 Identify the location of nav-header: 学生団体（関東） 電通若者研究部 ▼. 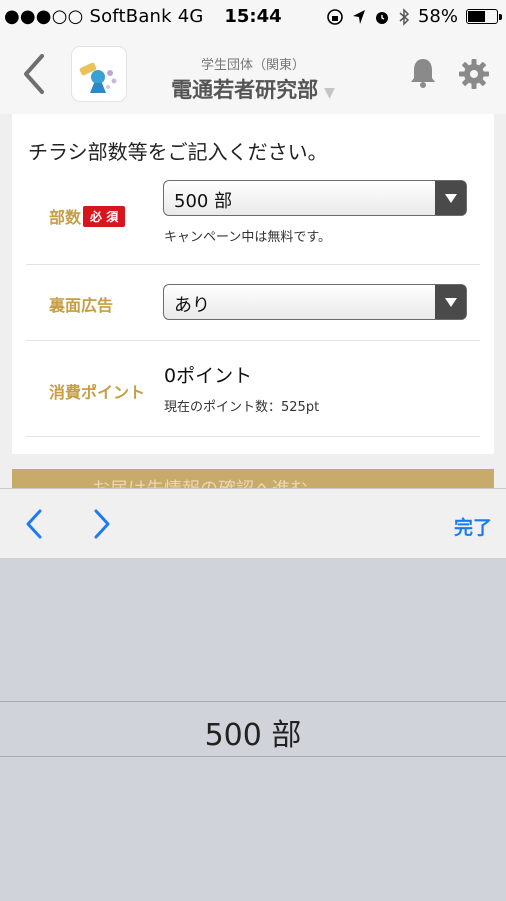
(253, 75).